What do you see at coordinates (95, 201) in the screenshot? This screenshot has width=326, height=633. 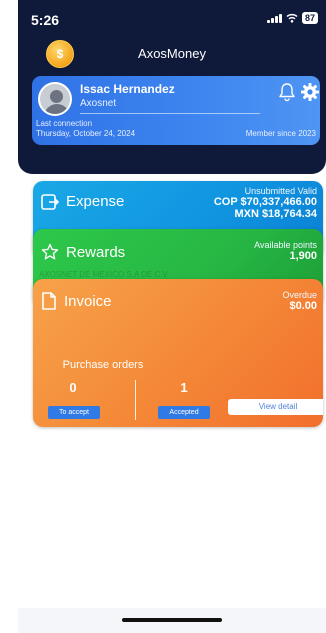 I see `expense-title: Expense` at bounding box center [95, 201].